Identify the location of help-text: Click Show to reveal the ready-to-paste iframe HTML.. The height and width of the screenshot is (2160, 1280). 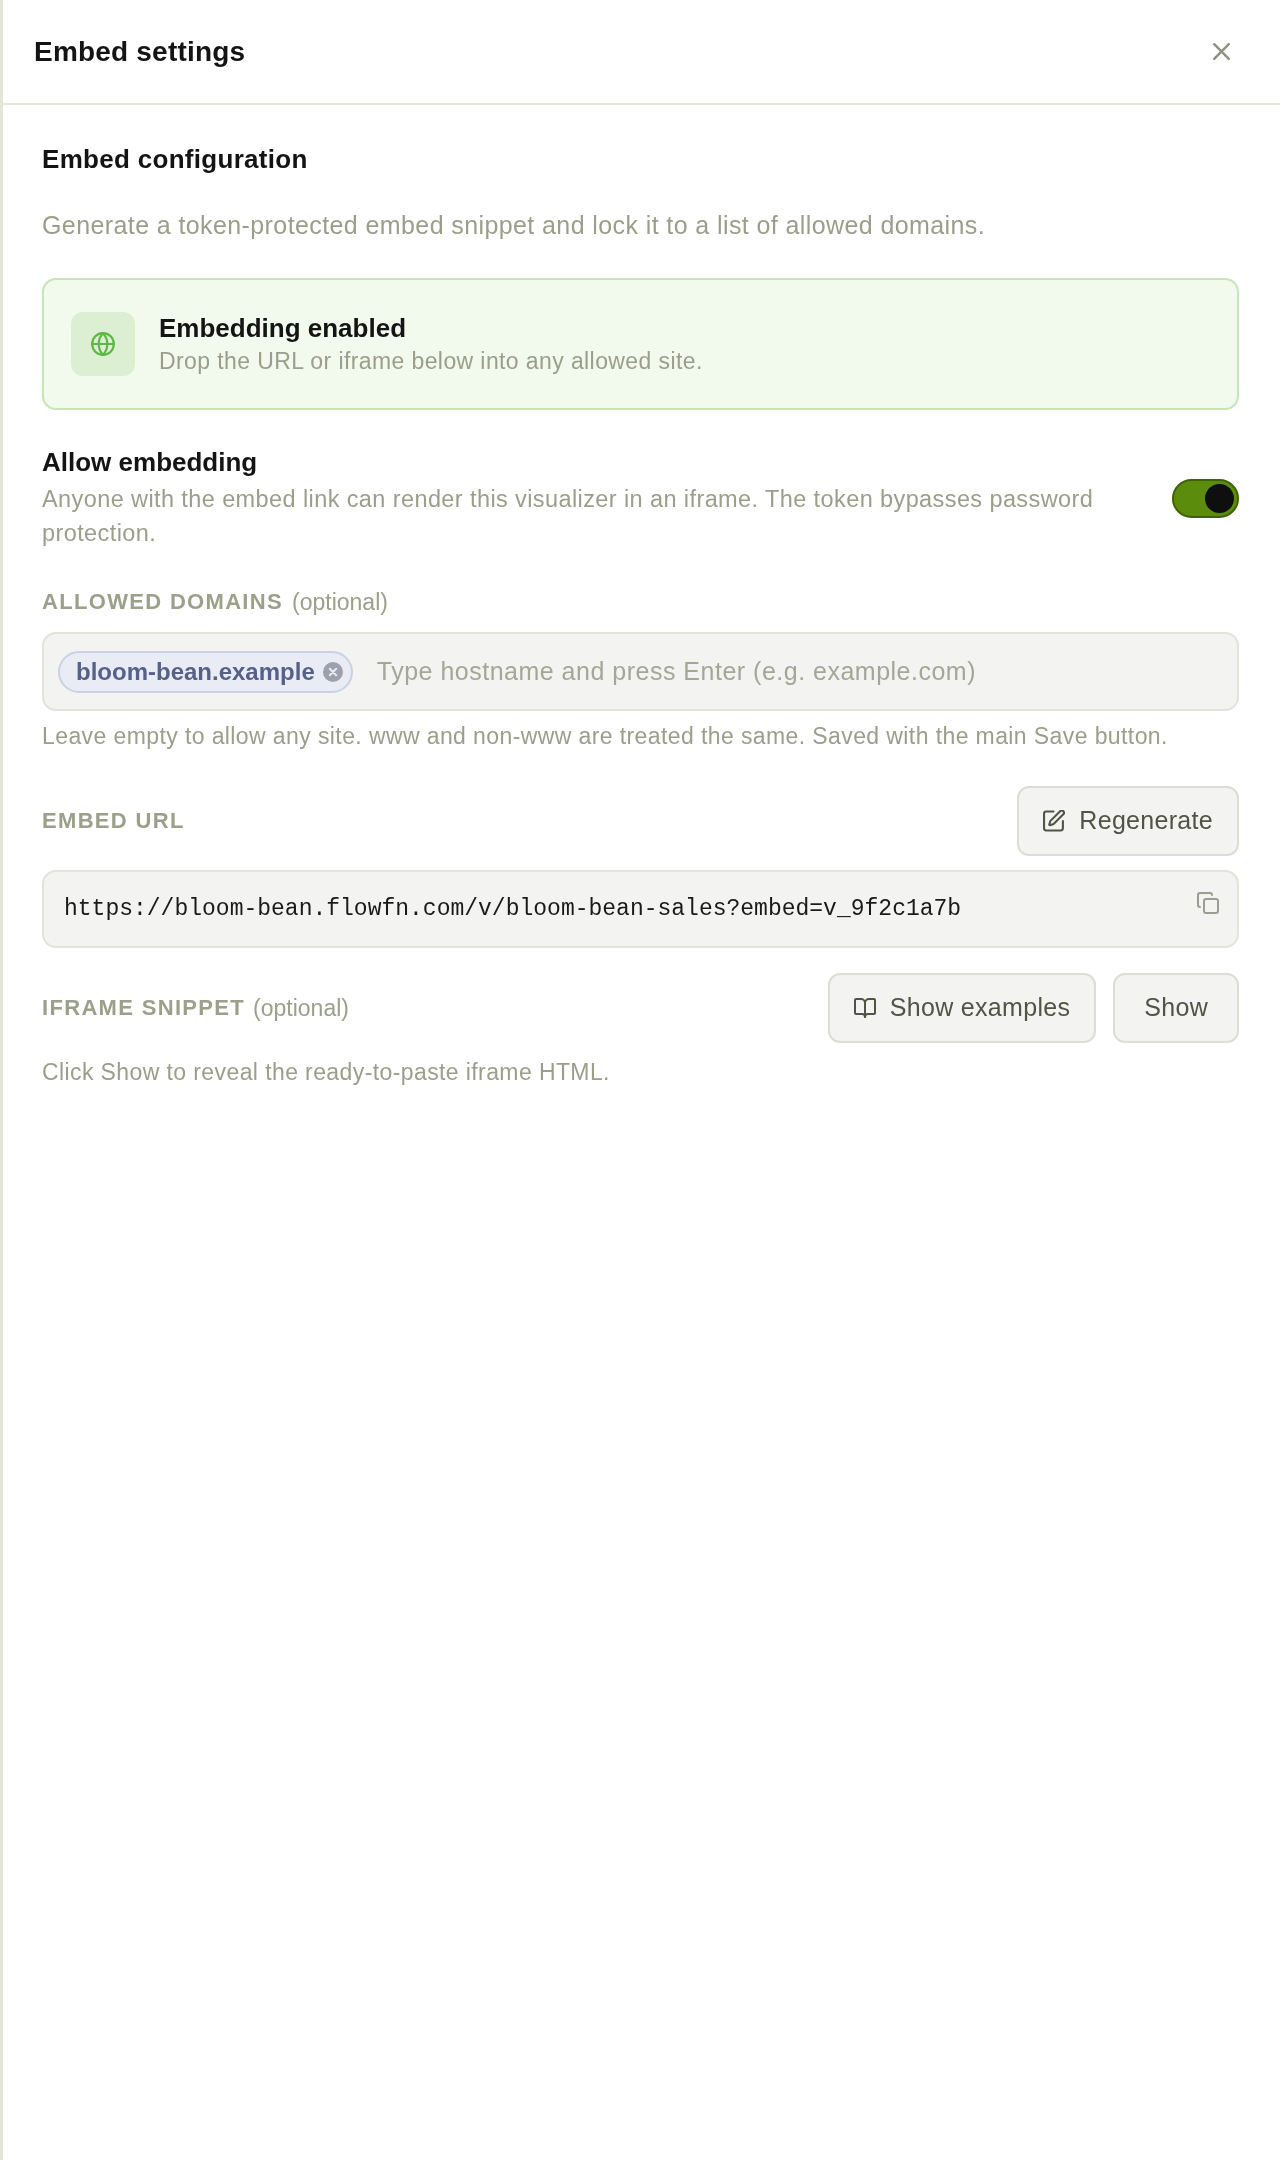
(326, 1072).